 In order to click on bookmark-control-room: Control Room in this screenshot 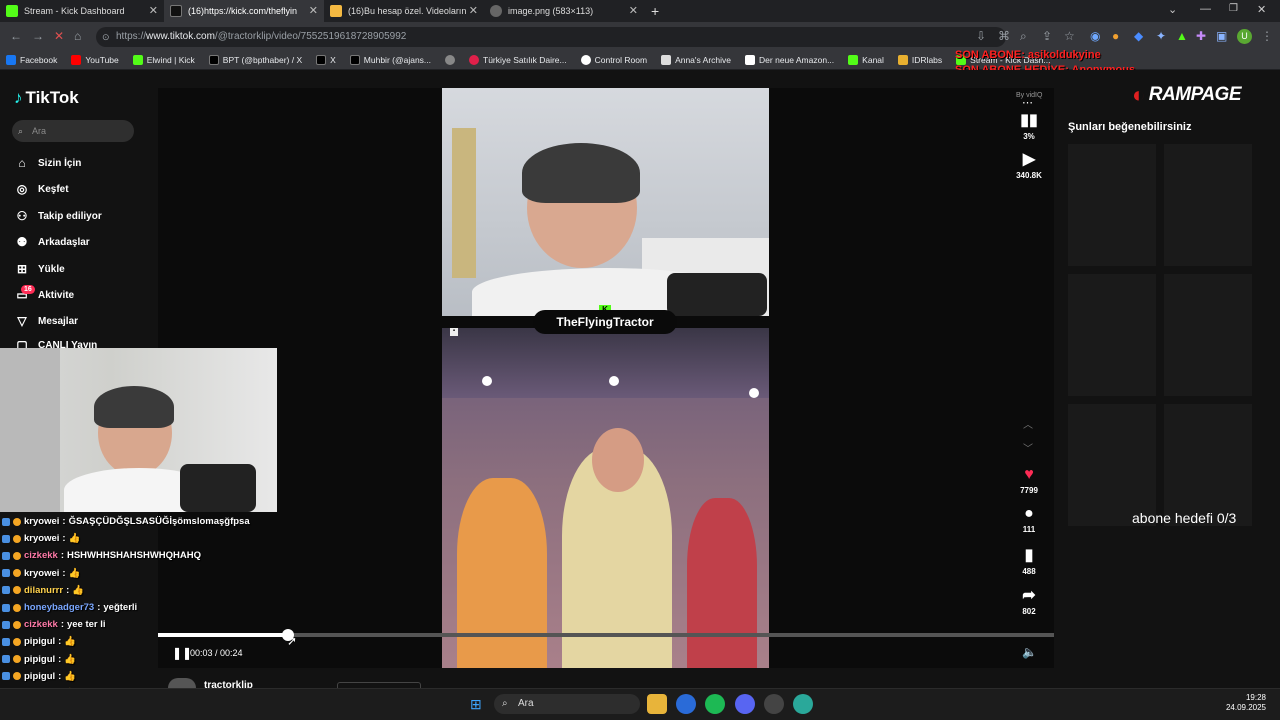, I will do `click(613, 59)`.